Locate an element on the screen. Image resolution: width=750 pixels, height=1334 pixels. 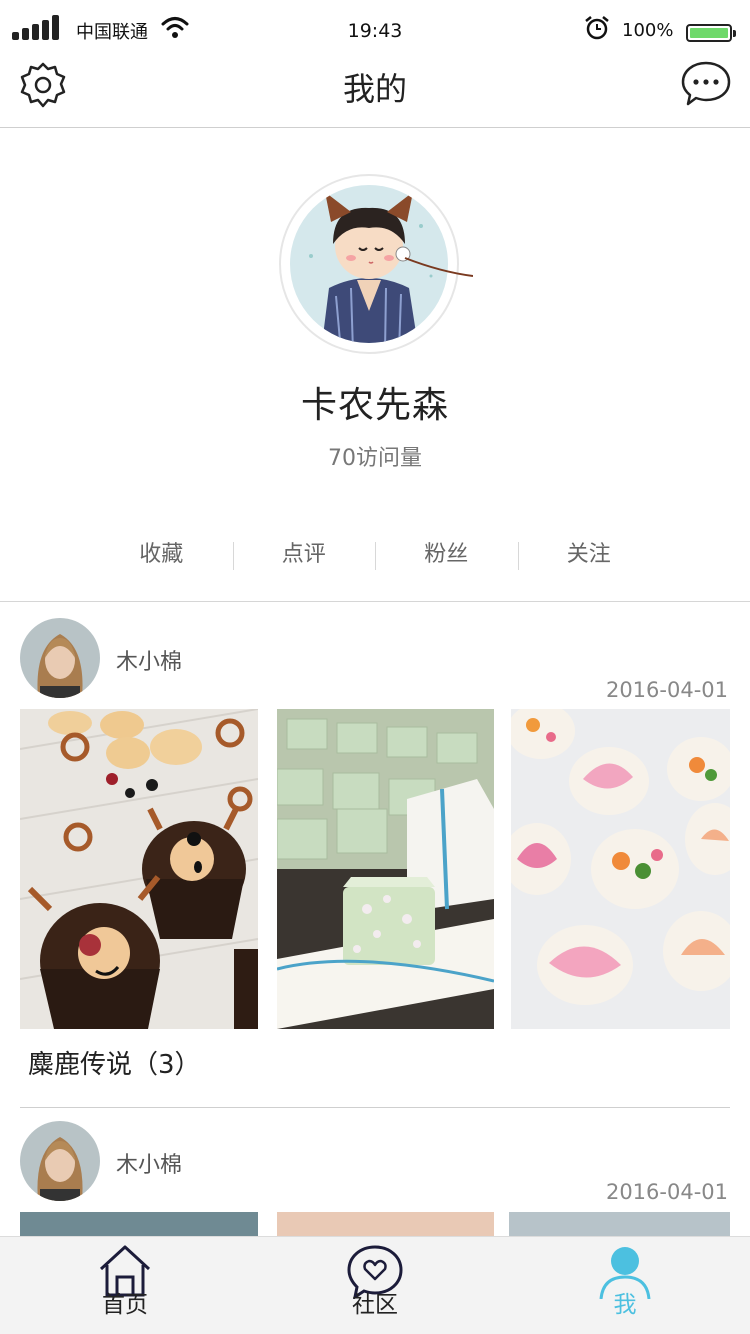
tab-community-label: 社区 is located at coordinates (375, 1305).